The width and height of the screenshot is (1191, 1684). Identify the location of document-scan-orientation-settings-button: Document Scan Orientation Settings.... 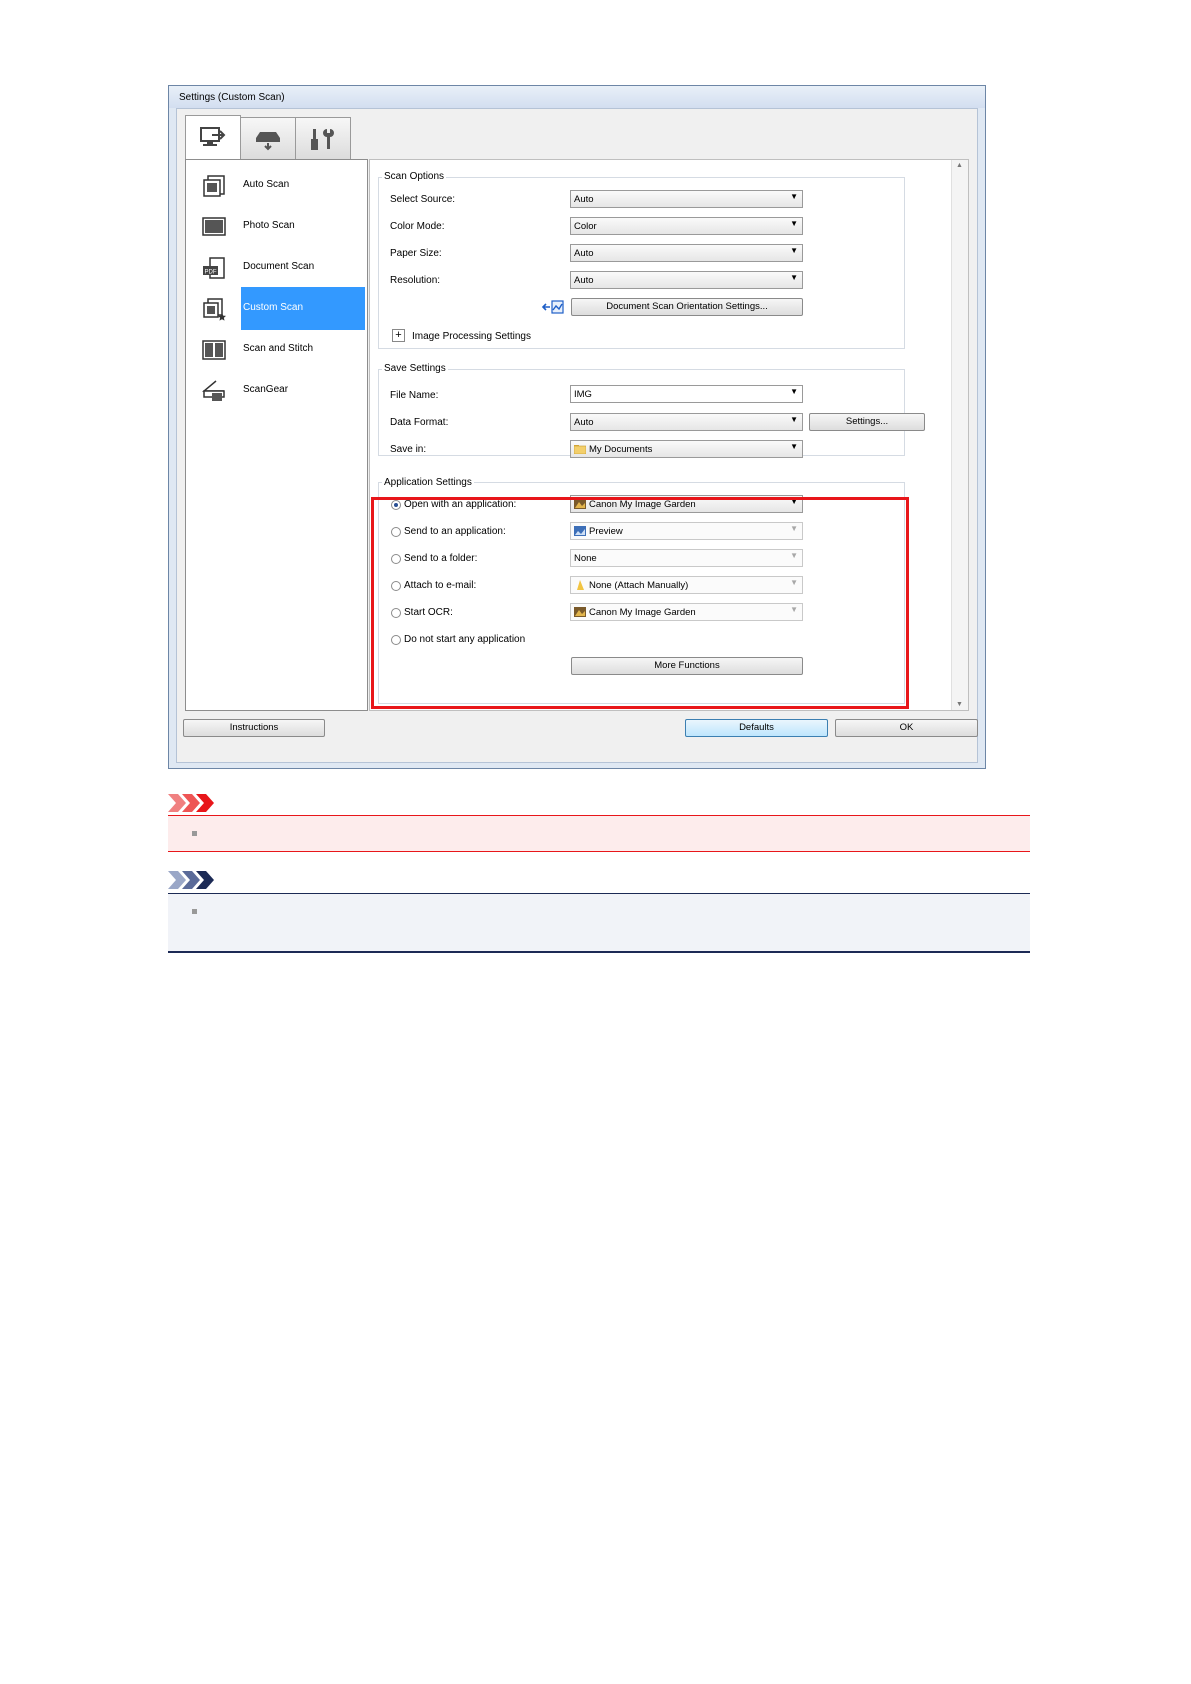
(687, 307).